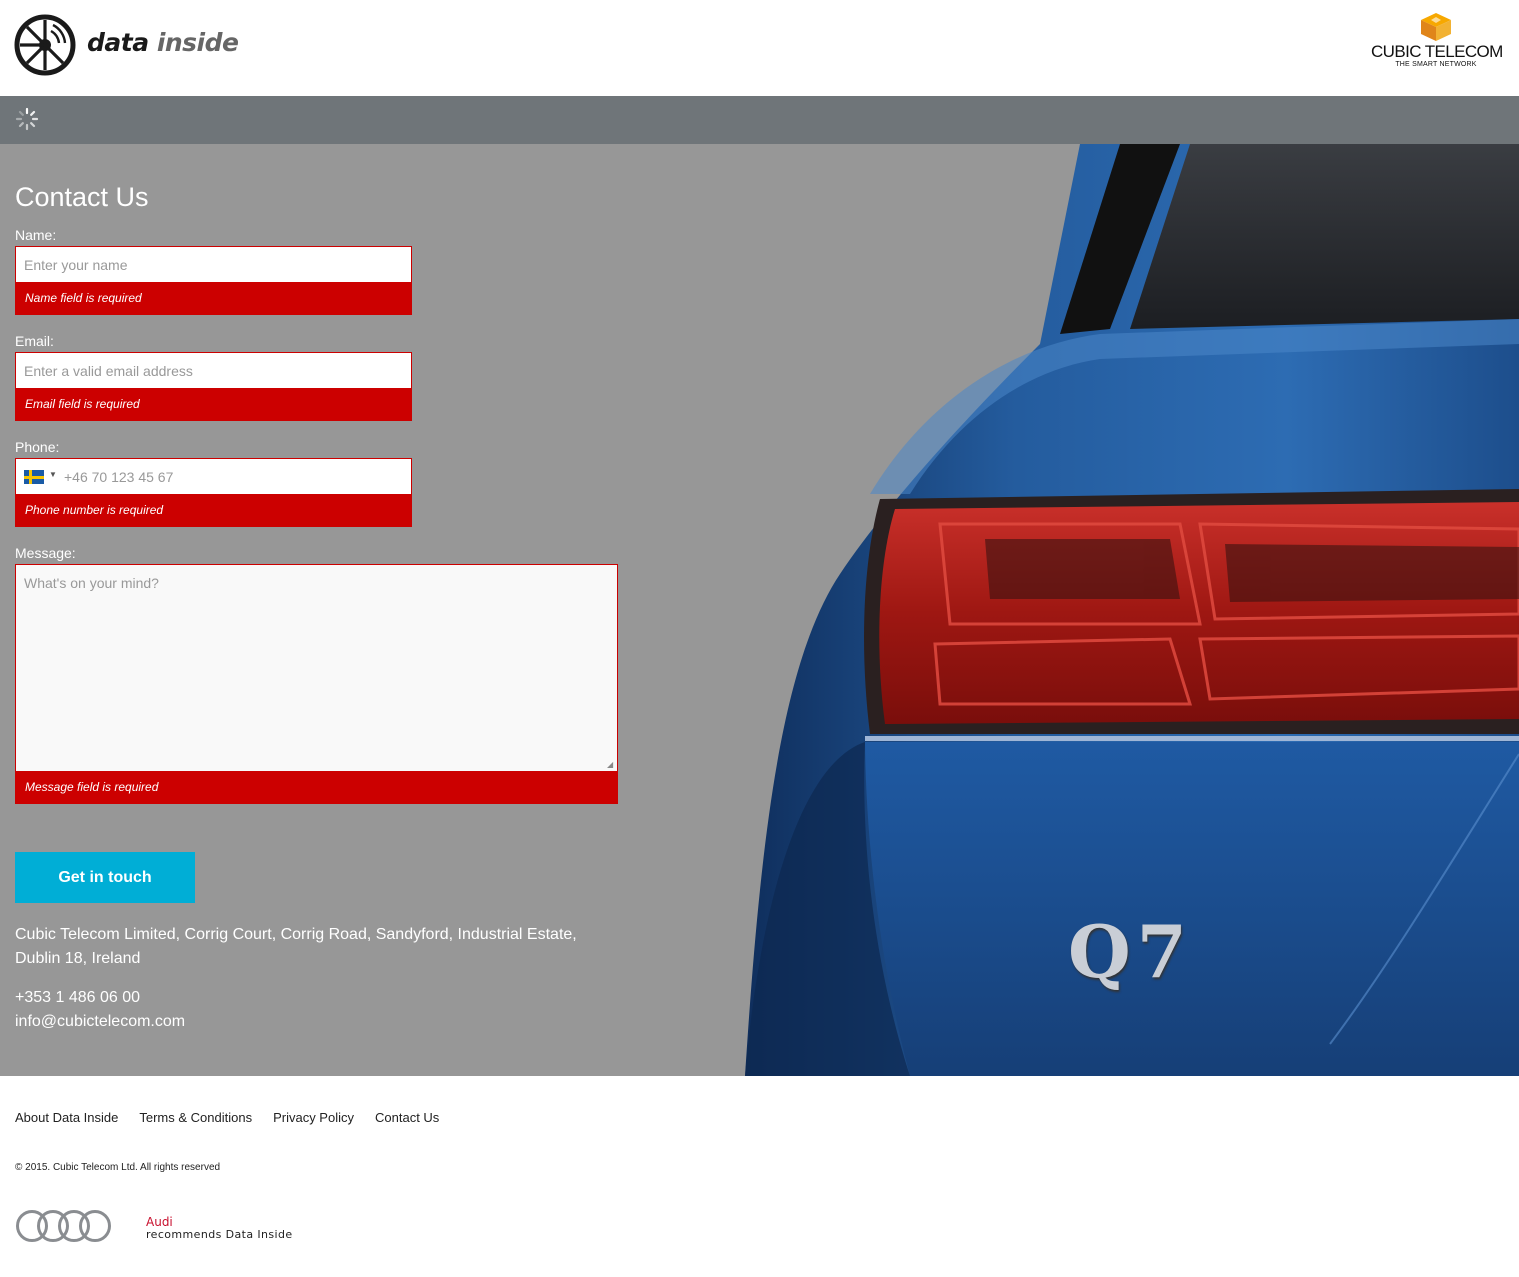 Image resolution: width=1519 pixels, height=1277 pixels. Describe the element at coordinates (213, 405) in the screenshot. I see `email-error: Email field is required` at that location.